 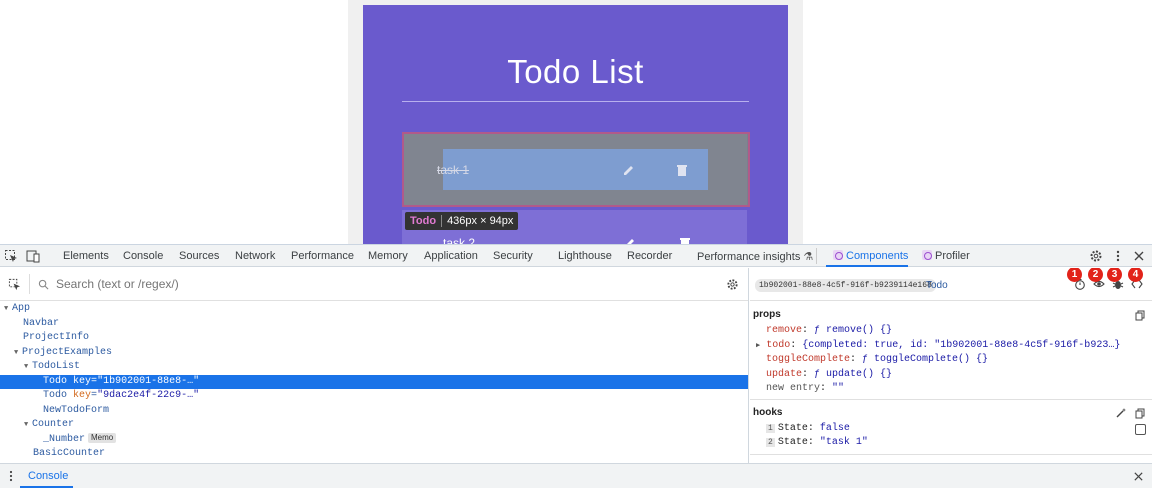 What do you see at coordinates (11, 476) in the screenshot?
I see `drawer-menu-icon` at bounding box center [11, 476].